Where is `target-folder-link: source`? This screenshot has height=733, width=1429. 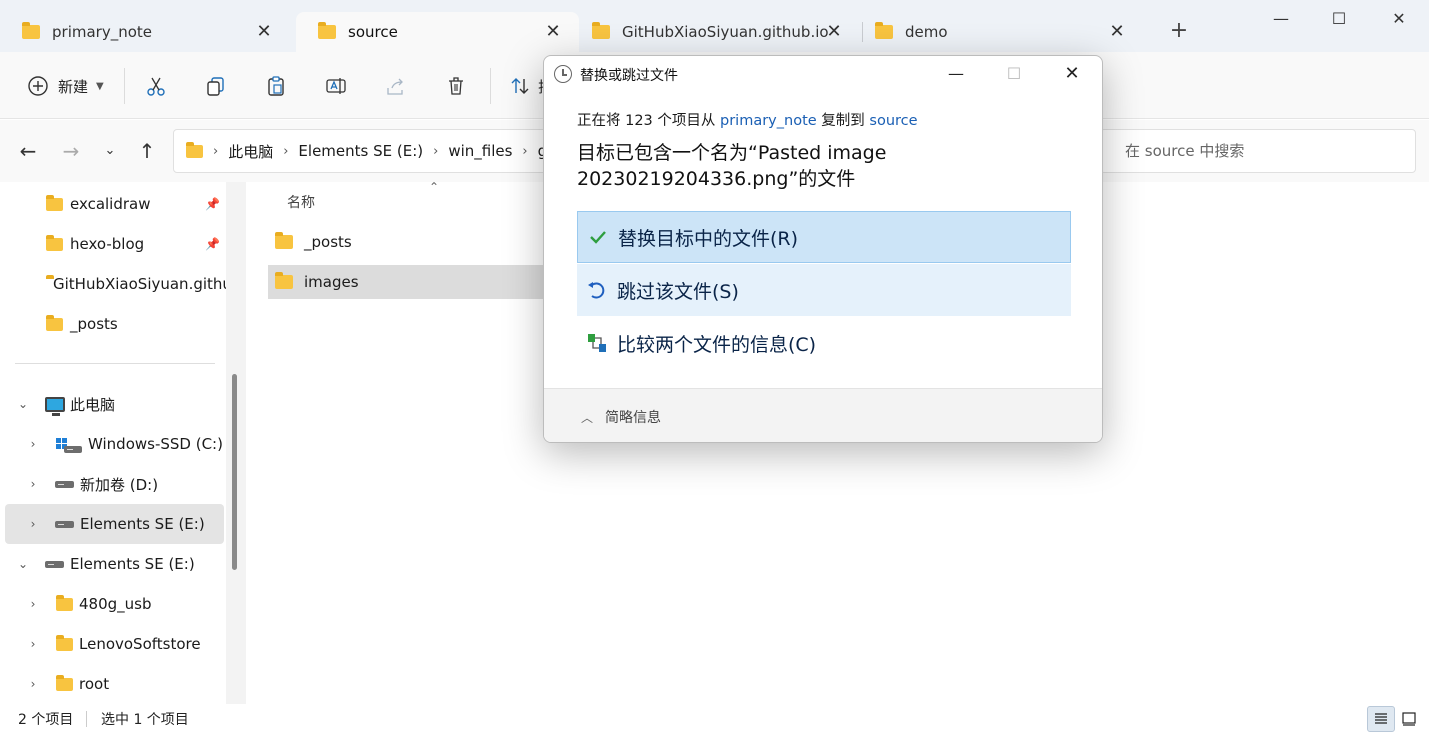 target-folder-link: source is located at coordinates (893, 121).